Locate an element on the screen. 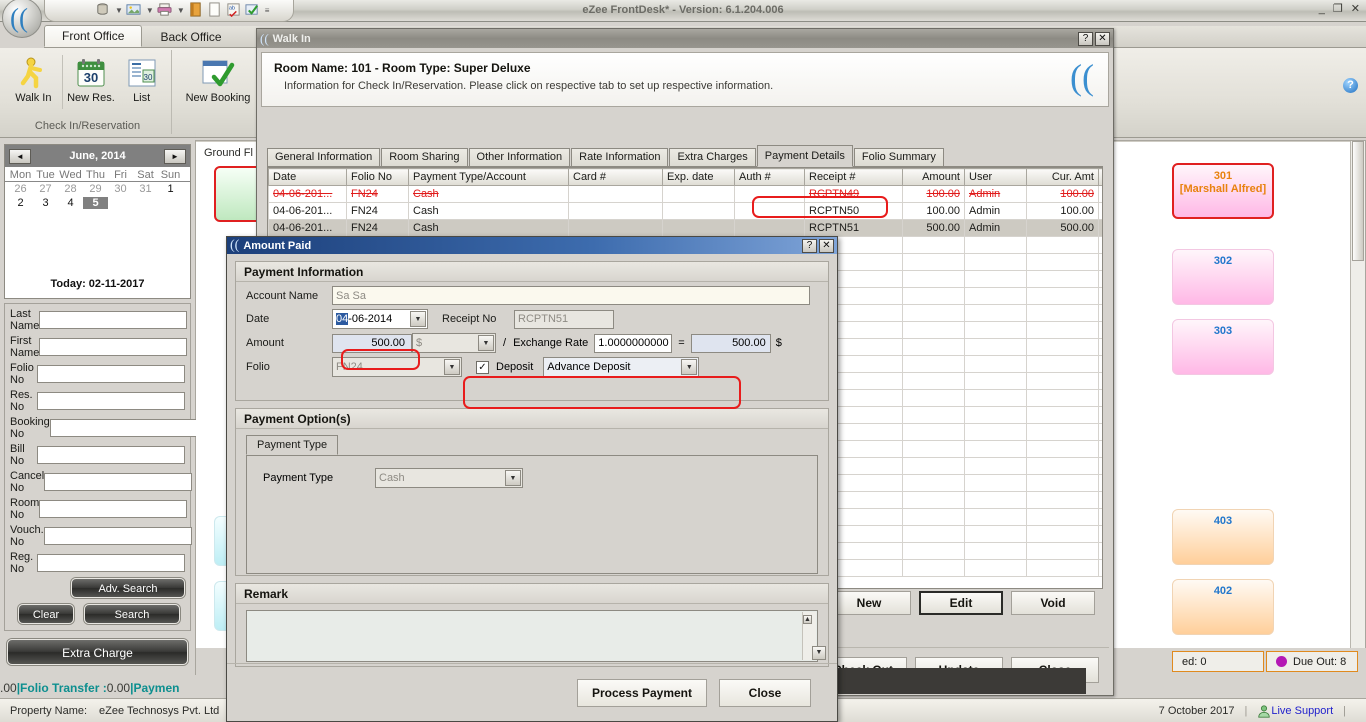 This screenshot has width=1366, height=722. live-support-link: Live Support is located at coordinates (1302, 711).